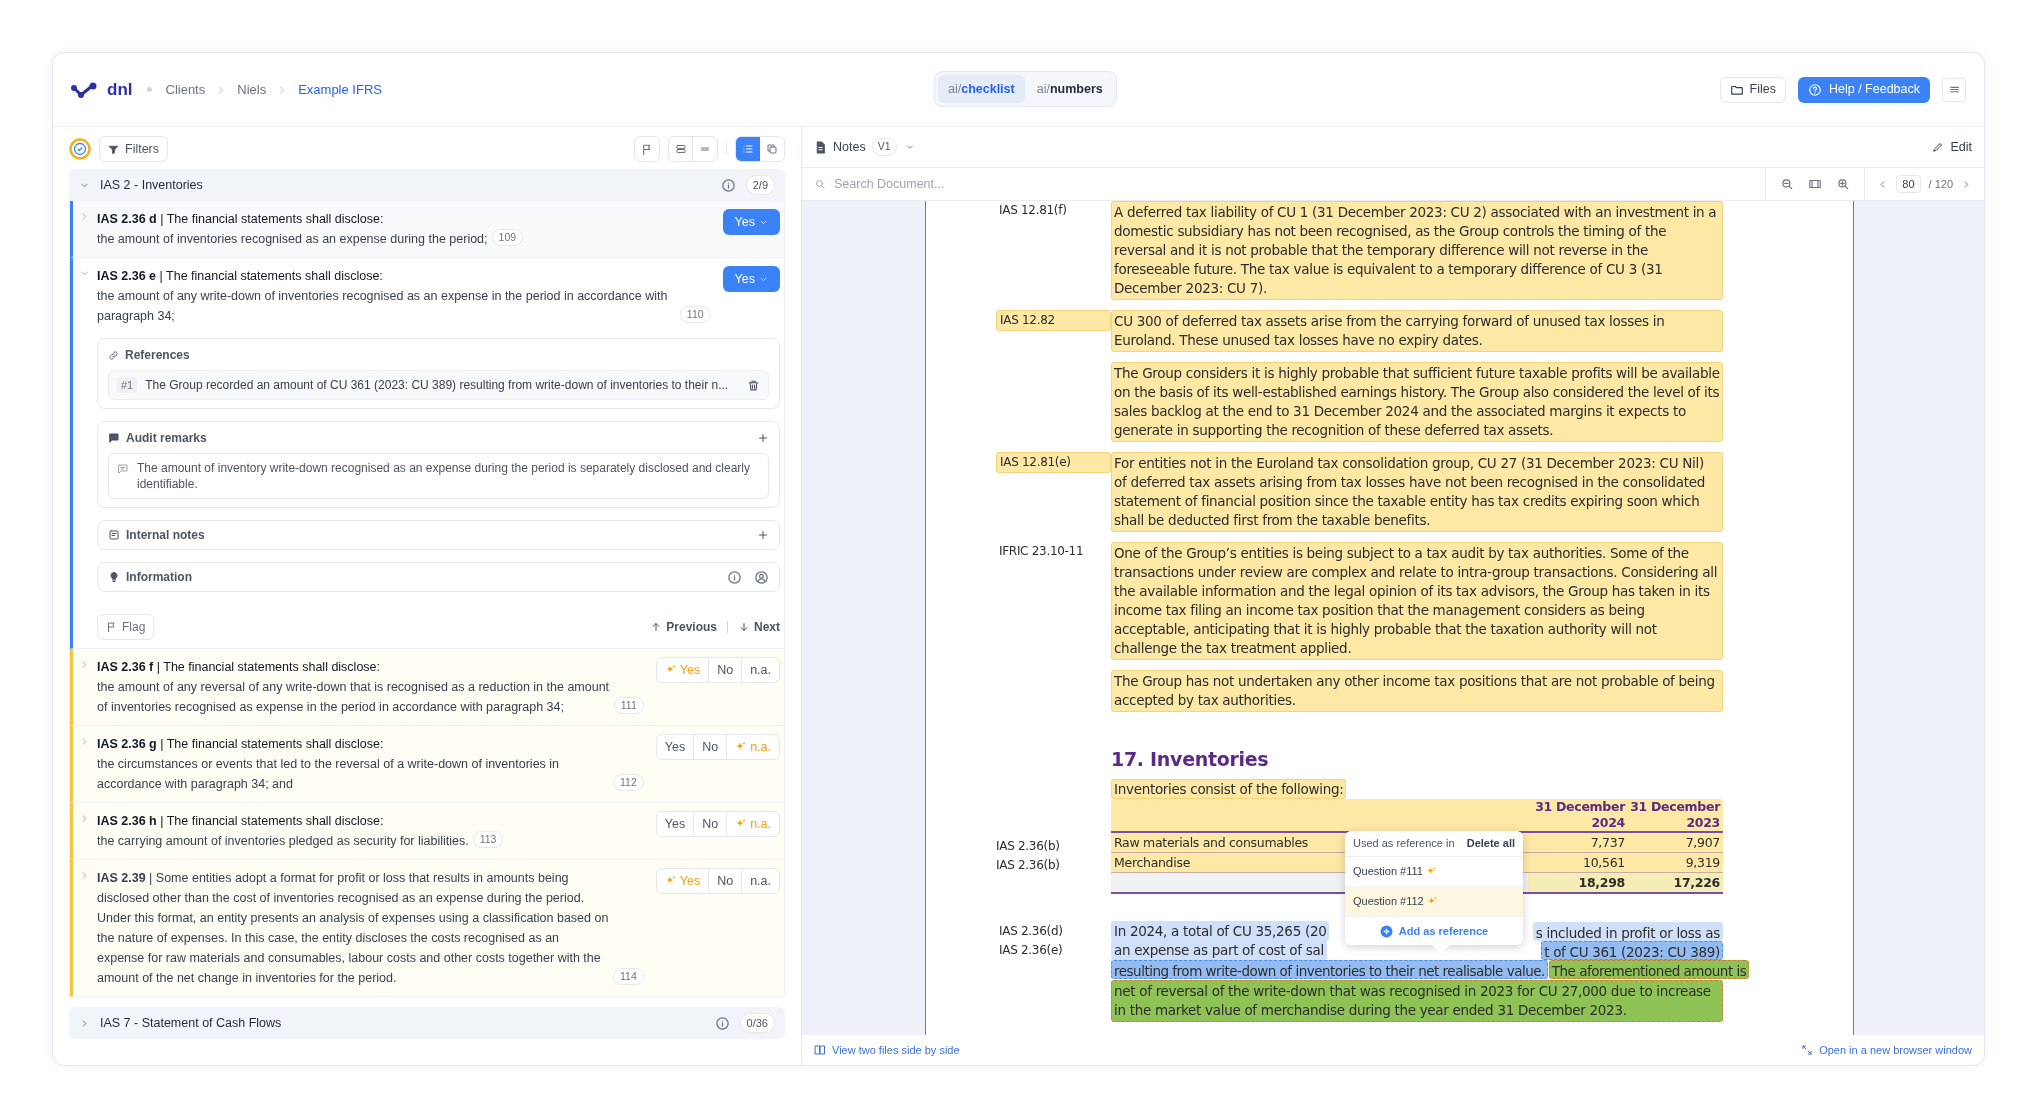 Image resolution: width=2037 pixels, height=1118 pixels. Describe the element at coordinates (1649, 969) in the screenshot. I see `highlighted-text: The aforementioned amount is` at that location.